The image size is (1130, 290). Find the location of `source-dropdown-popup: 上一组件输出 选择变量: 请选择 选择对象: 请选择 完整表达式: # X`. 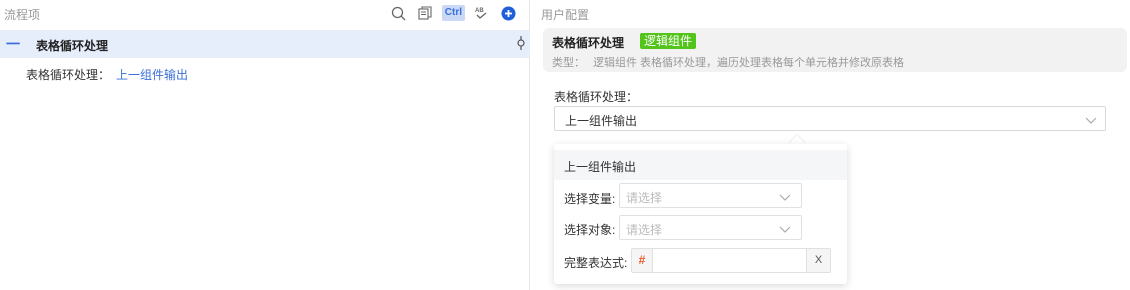

source-dropdown-popup: 上一组件输出 选择变量: 请选择 选择对象: 请选择 完整表达式: # X is located at coordinates (700, 214).